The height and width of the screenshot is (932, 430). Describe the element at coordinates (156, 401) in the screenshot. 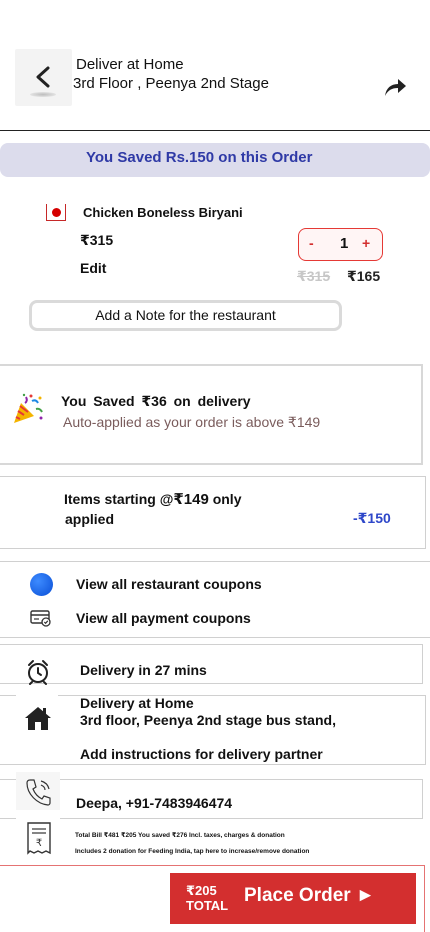

I see `delivery-savings-title: You Saved ₹36 on delivery` at that location.